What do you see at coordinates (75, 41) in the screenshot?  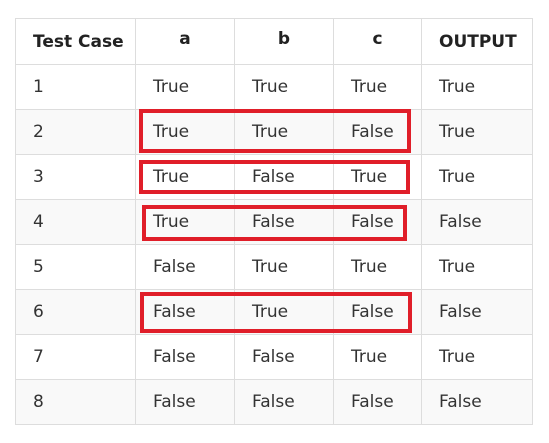 I see `header-test-case: Test Case` at bounding box center [75, 41].